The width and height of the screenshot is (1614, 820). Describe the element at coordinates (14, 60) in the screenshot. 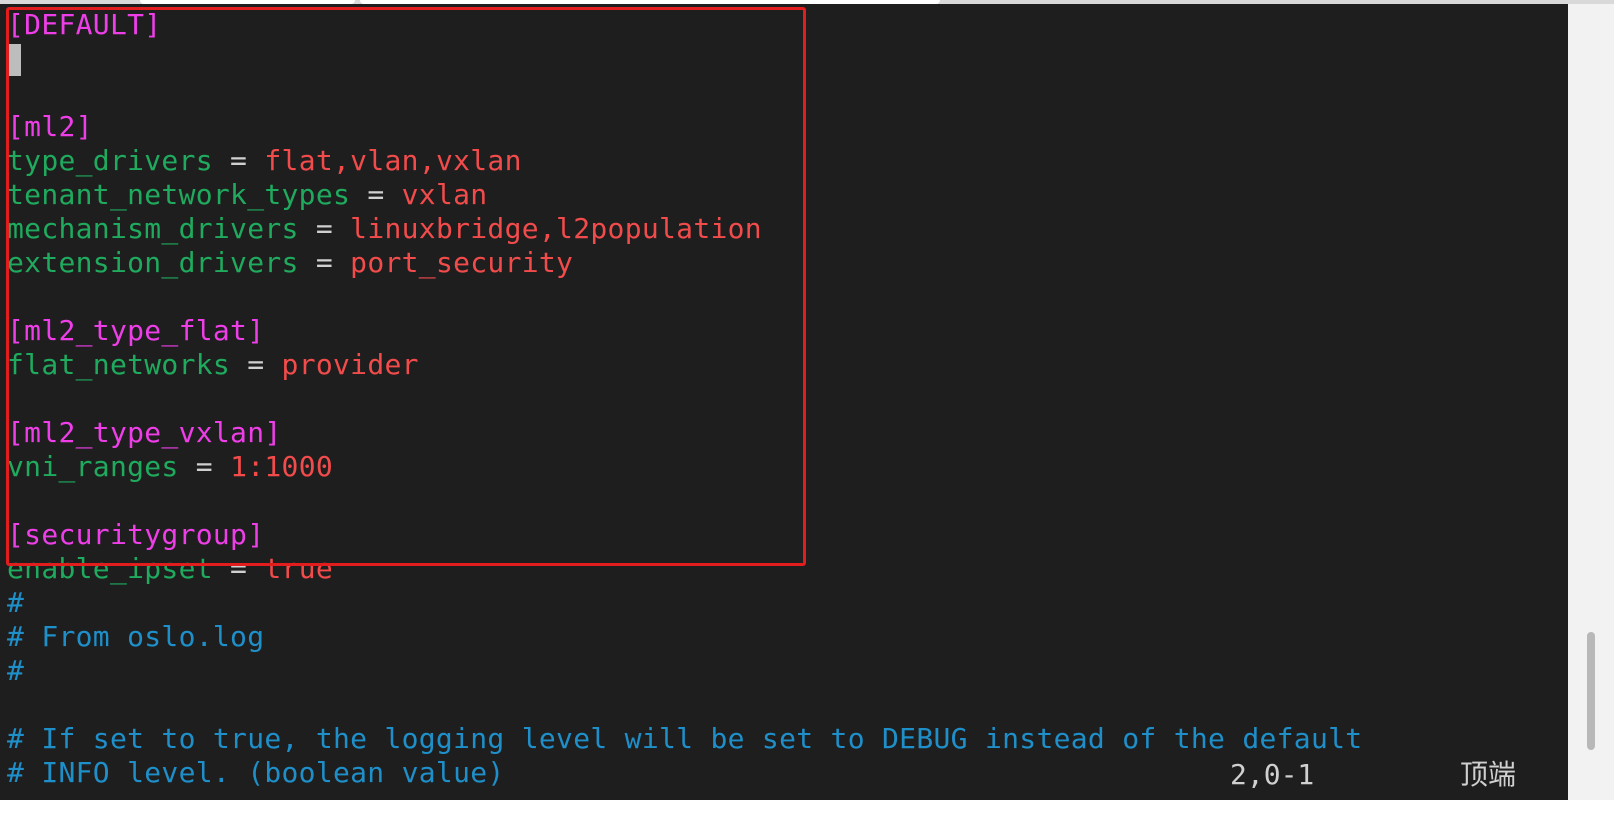

I see `text-cursor` at that location.